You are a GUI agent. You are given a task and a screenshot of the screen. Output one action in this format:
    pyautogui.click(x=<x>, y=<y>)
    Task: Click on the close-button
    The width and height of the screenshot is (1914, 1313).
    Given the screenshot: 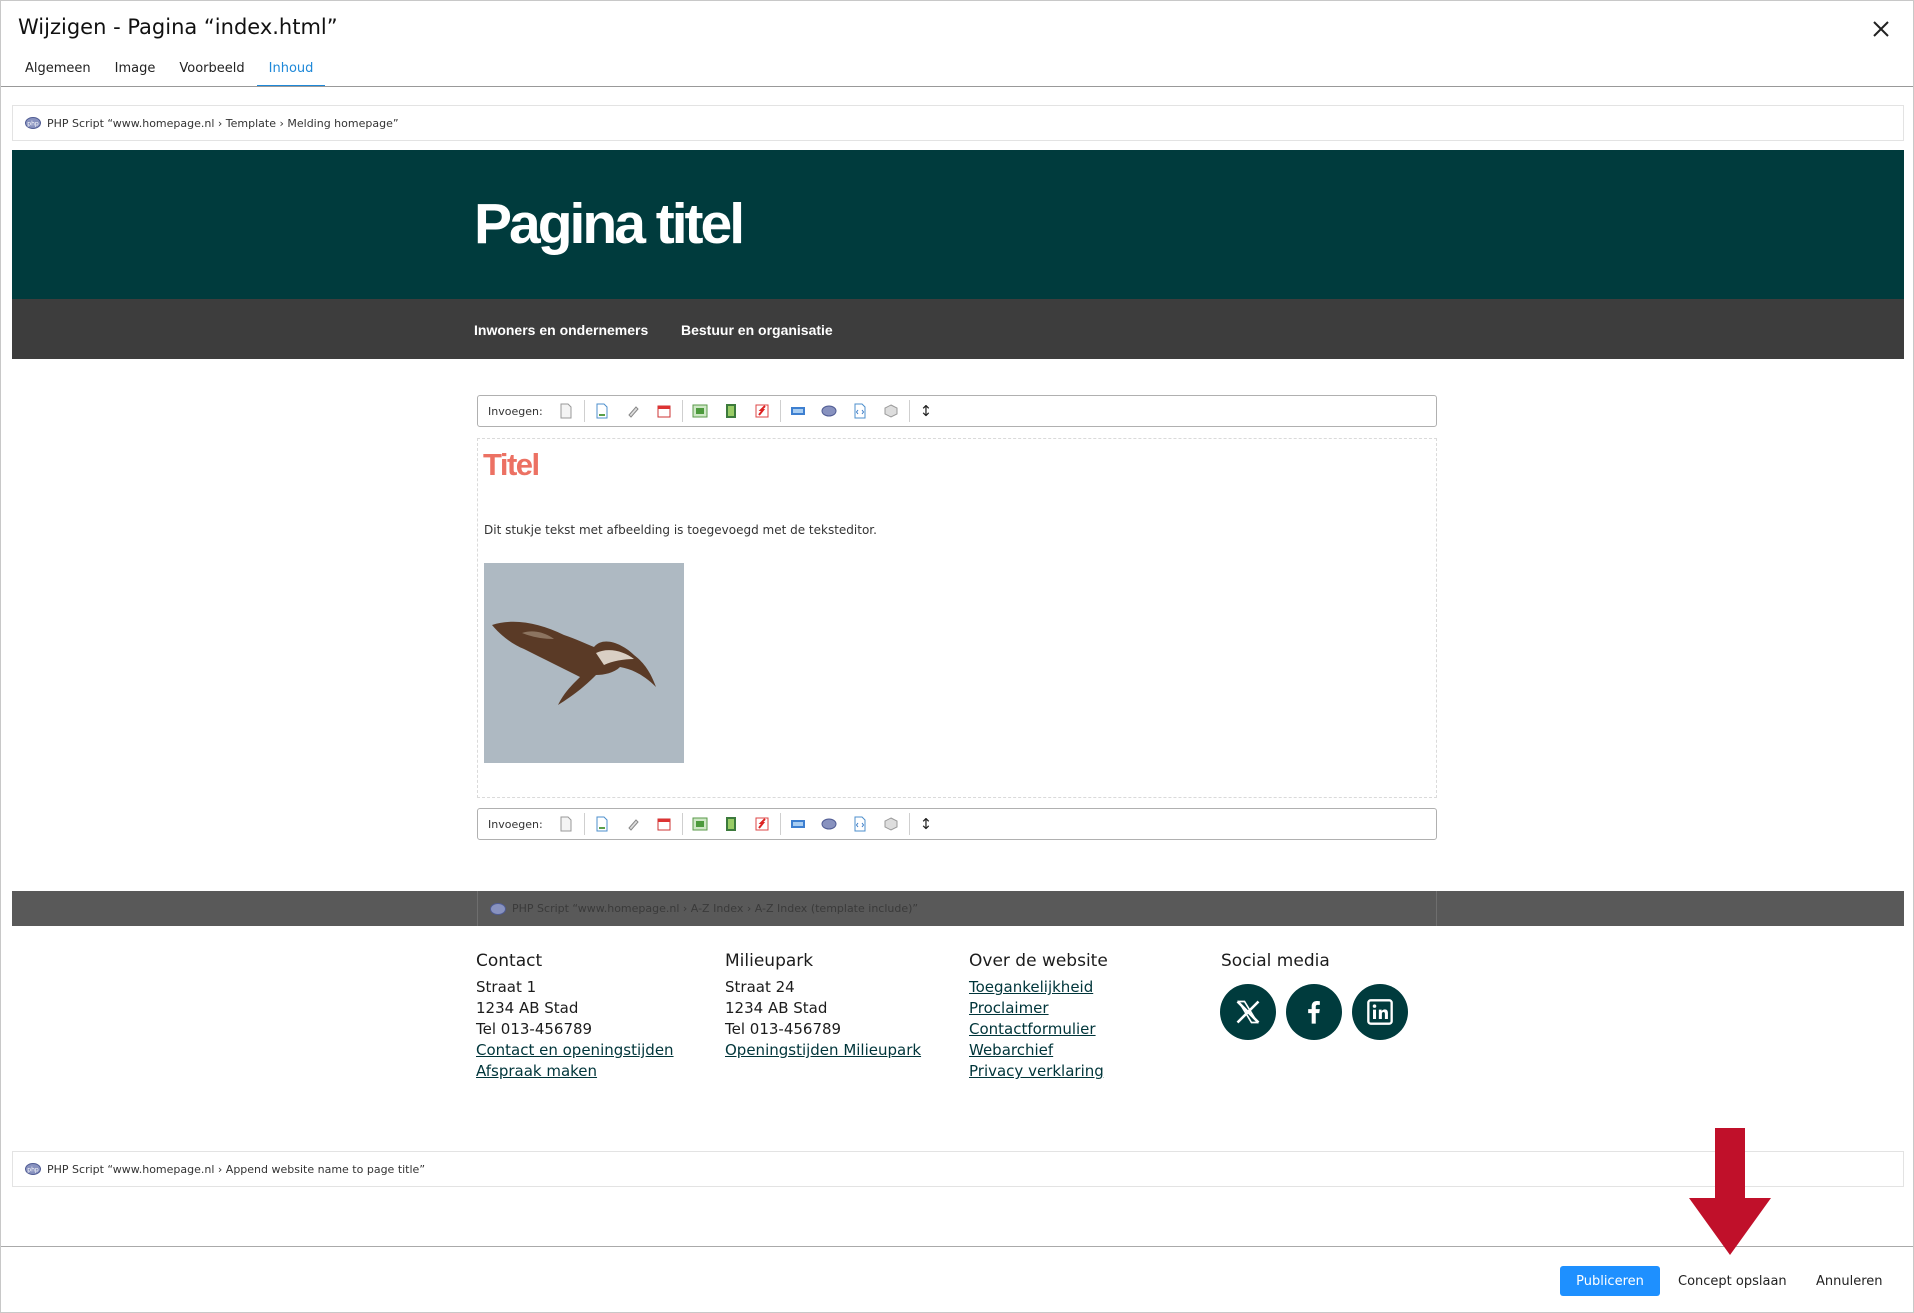 What is the action you would take?
    pyautogui.click(x=1881, y=29)
    